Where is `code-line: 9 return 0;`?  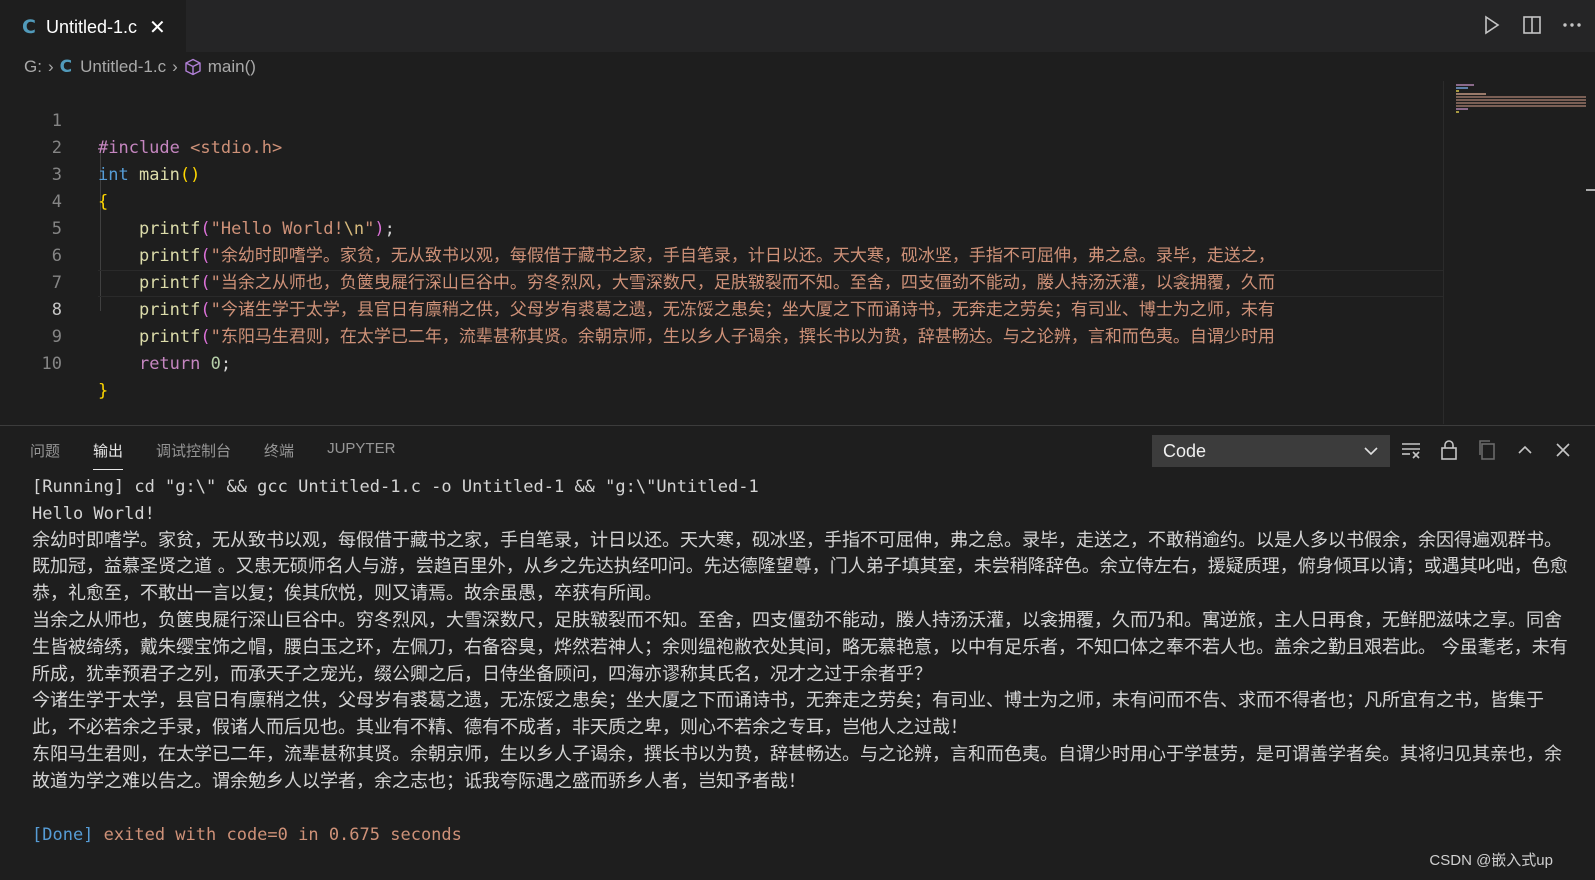
code-line: 9 return 0; is located at coordinates (721, 335).